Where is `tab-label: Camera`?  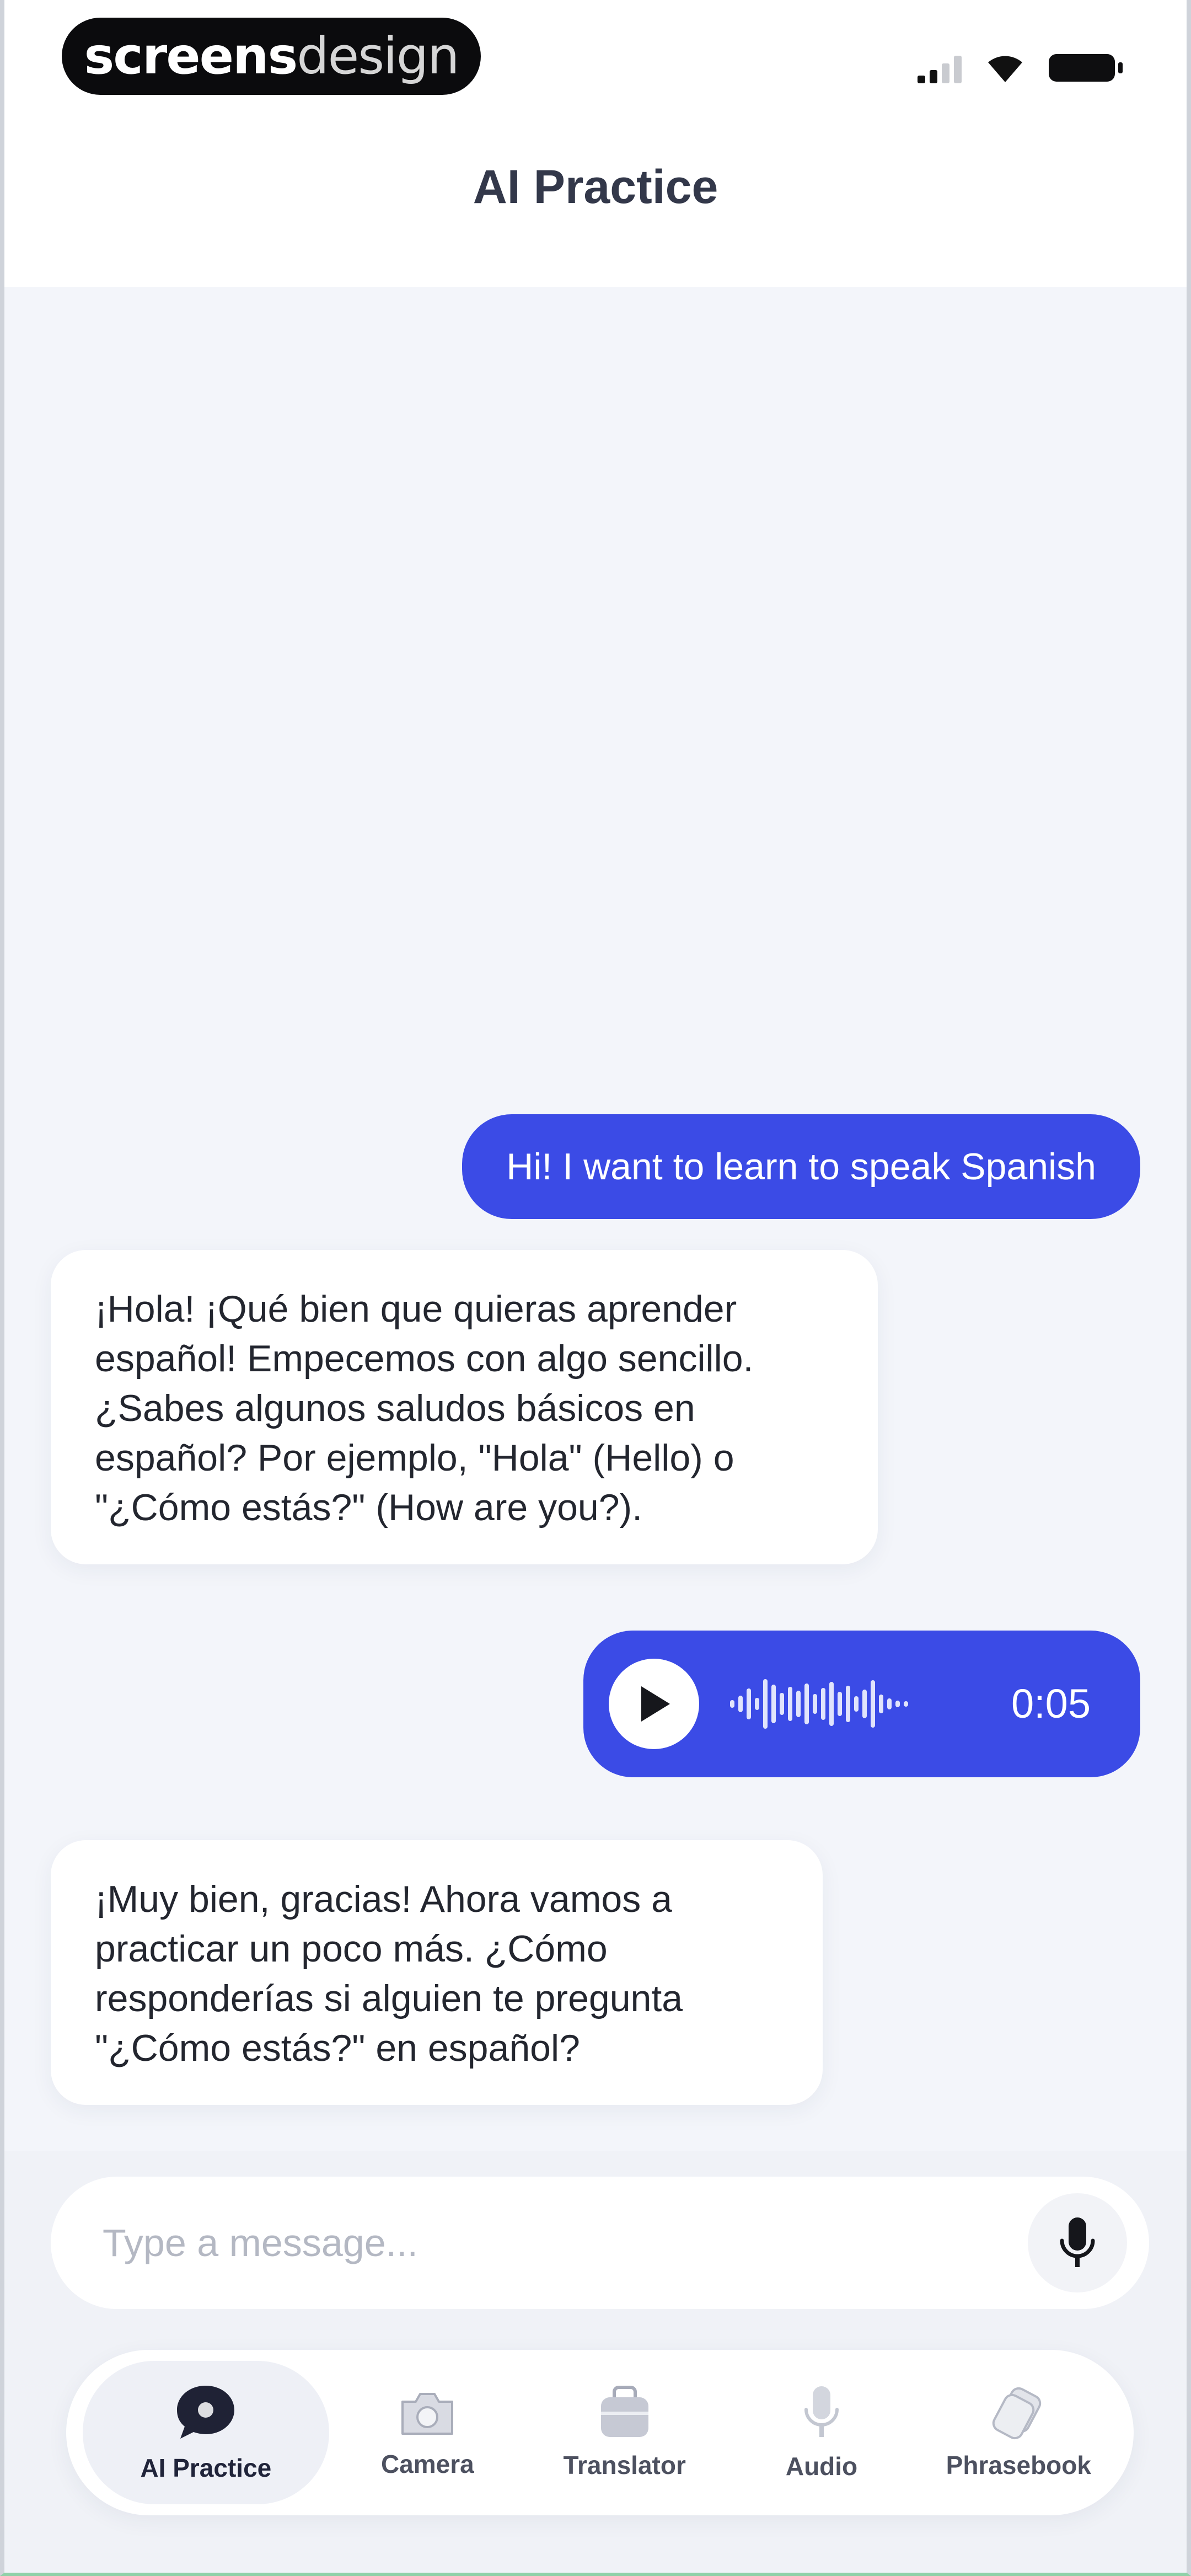 tab-label: Camera is located at coordinates (427, 2464).